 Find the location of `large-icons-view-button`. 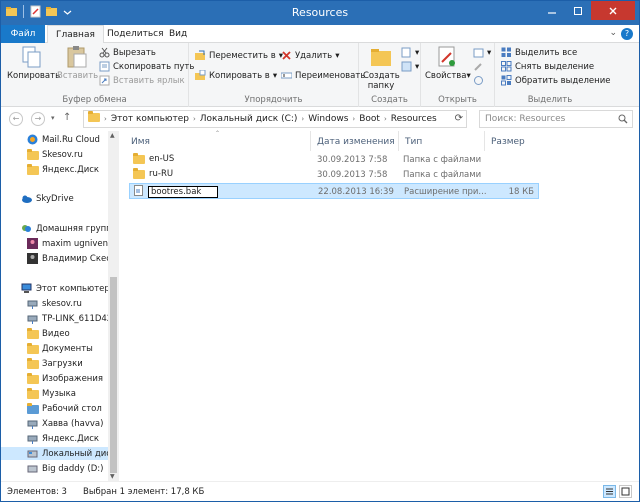

large-icons-view-button is located at coordinates (625, 491).